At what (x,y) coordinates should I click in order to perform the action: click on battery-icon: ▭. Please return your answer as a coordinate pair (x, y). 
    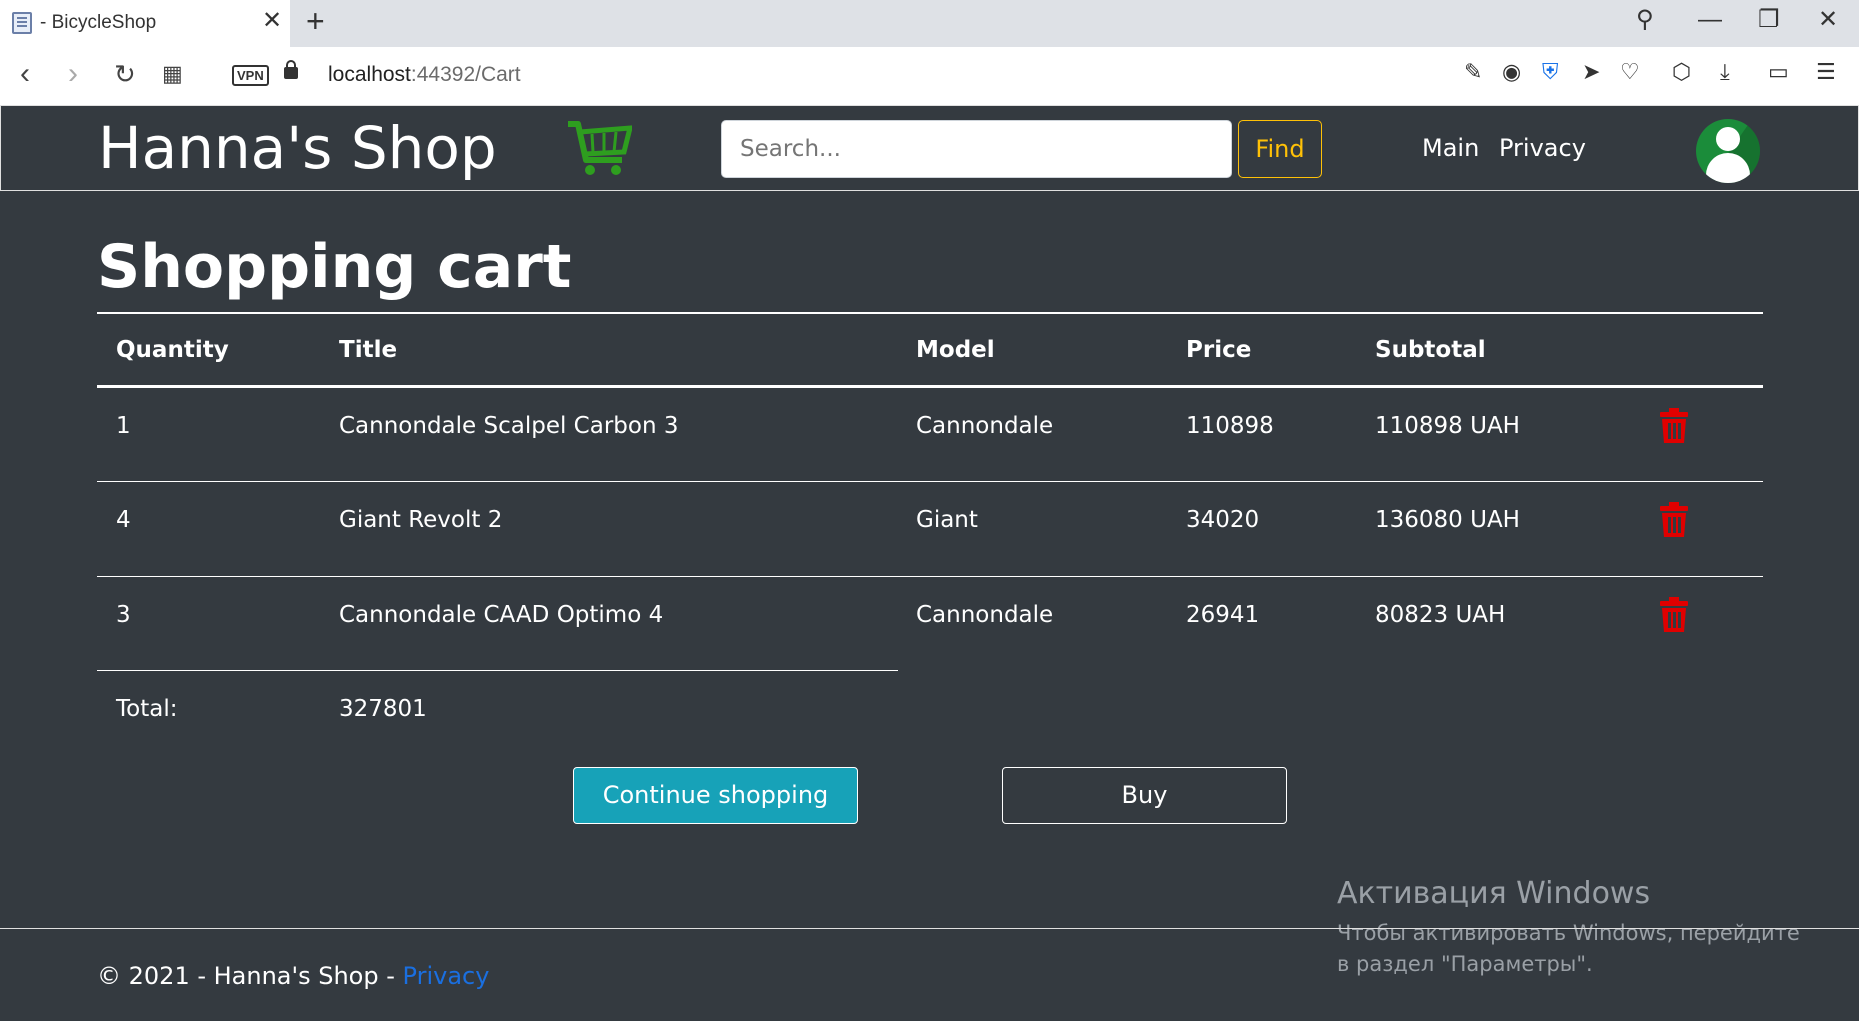
    Looking at the image, I should click on (1778, 72).